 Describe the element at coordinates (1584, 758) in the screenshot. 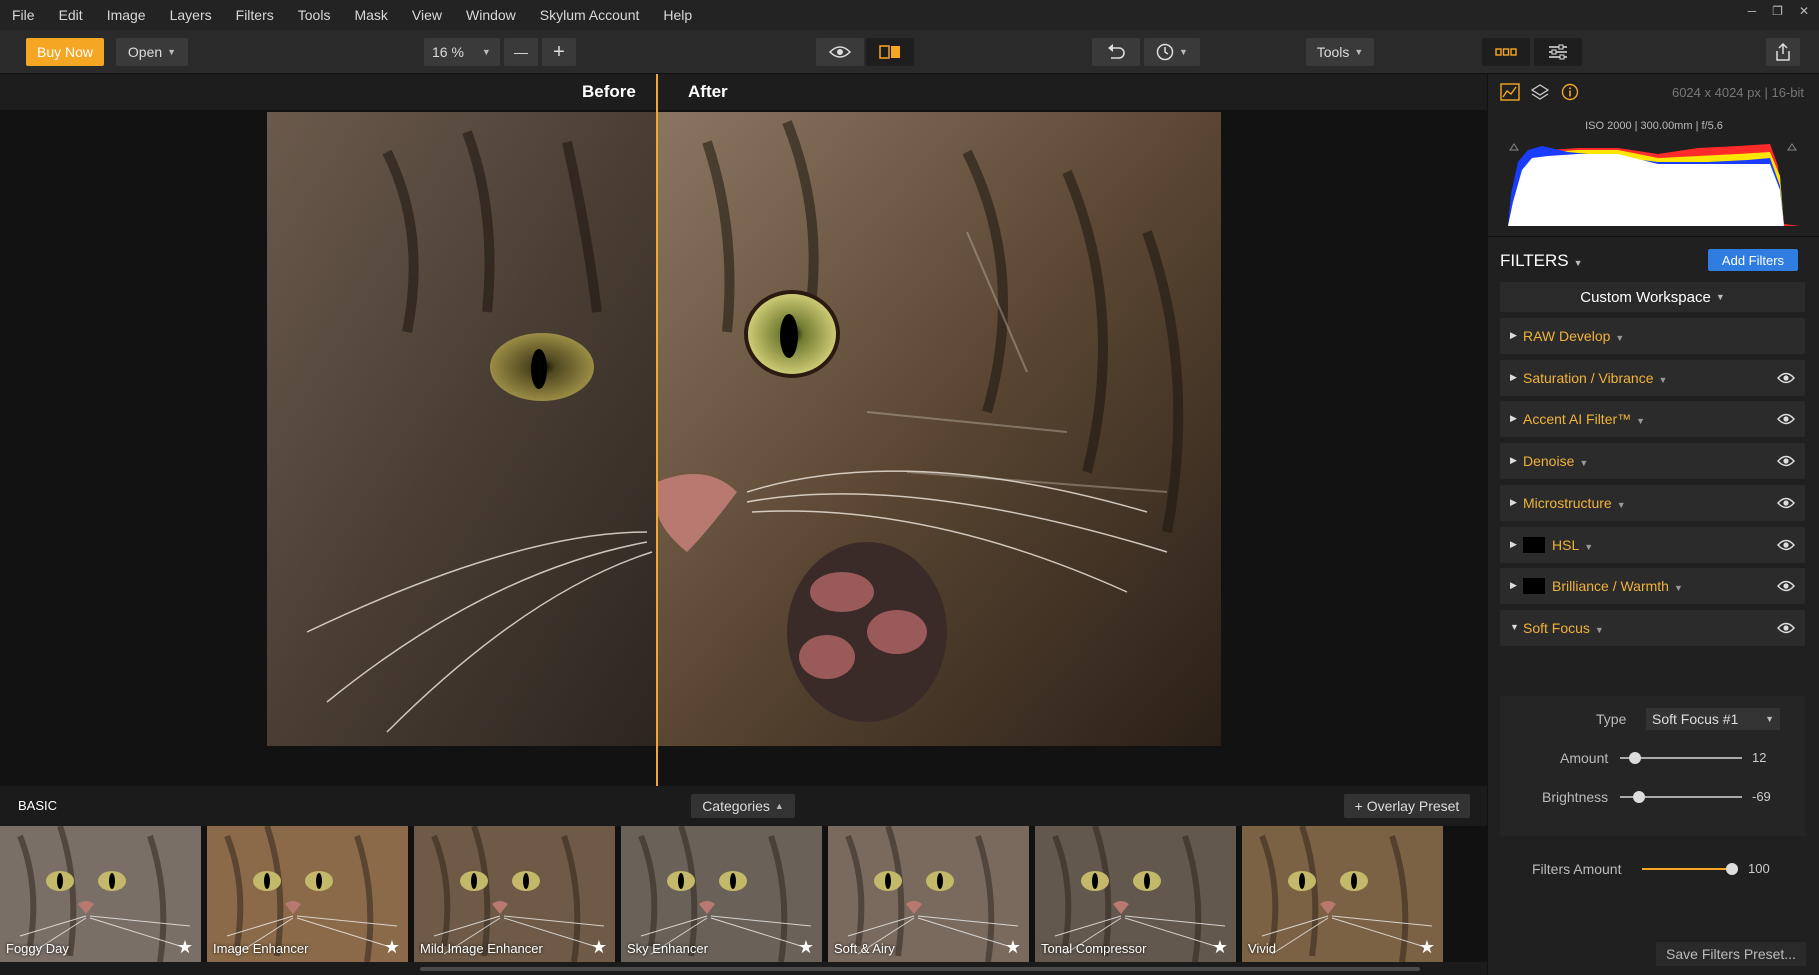

I see `amount-label: Amount` at that location.